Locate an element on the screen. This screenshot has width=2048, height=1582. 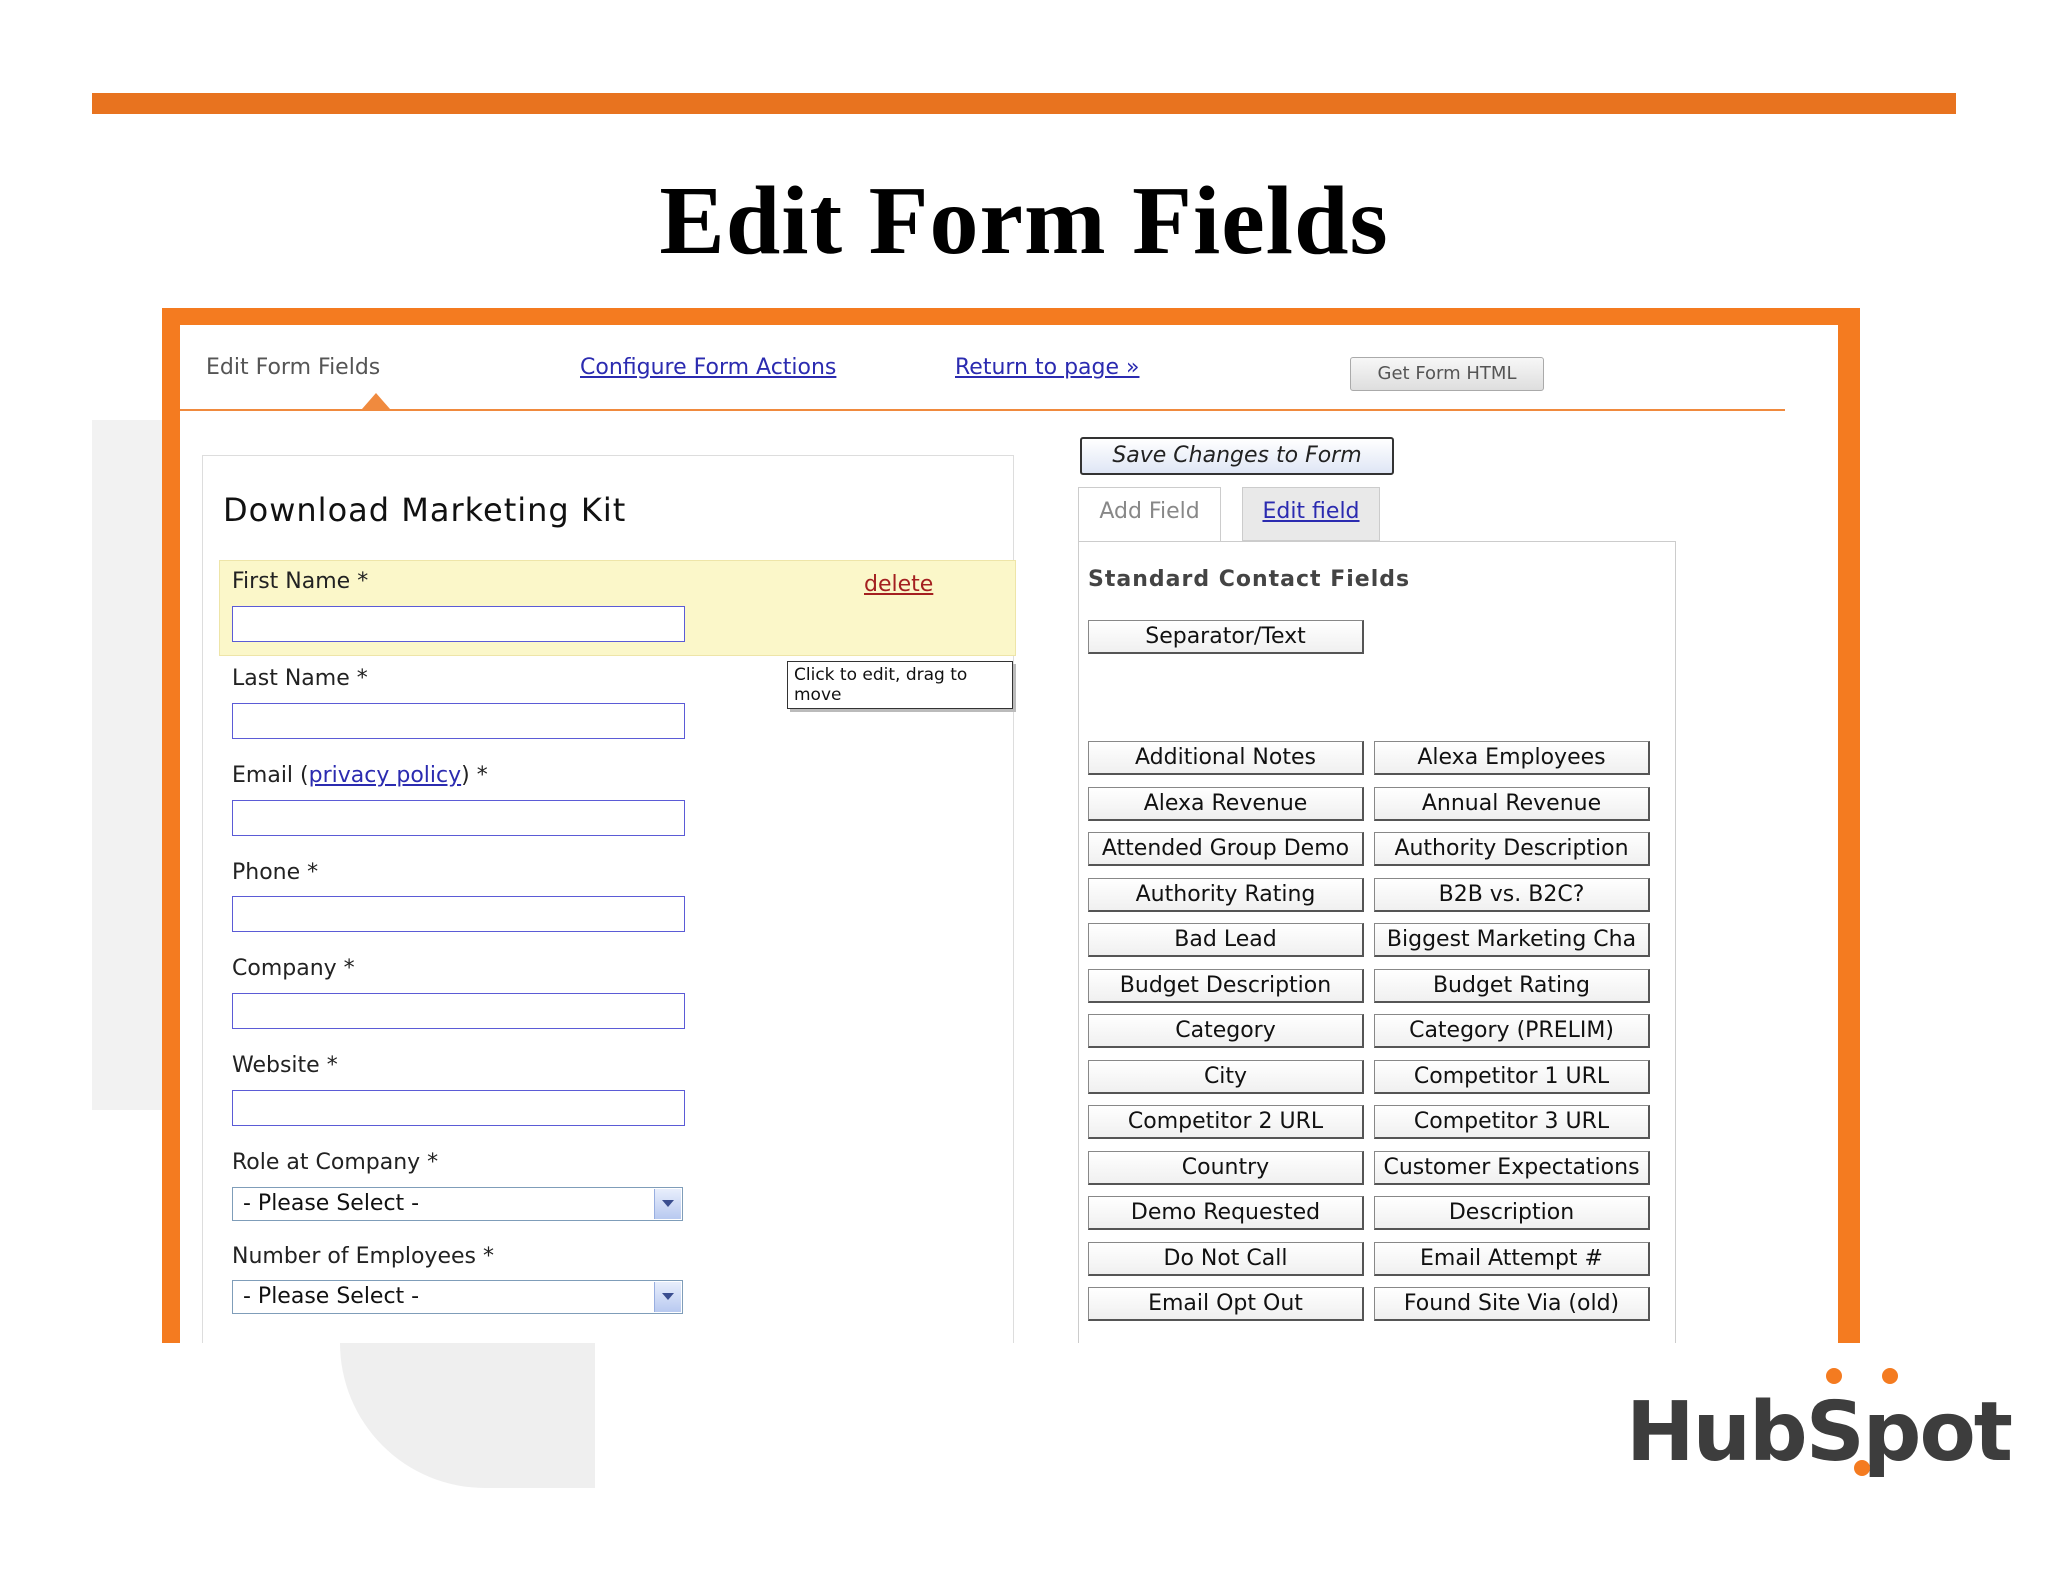
field-label-last-name: Last Name * is located at coordinates (300, 678).